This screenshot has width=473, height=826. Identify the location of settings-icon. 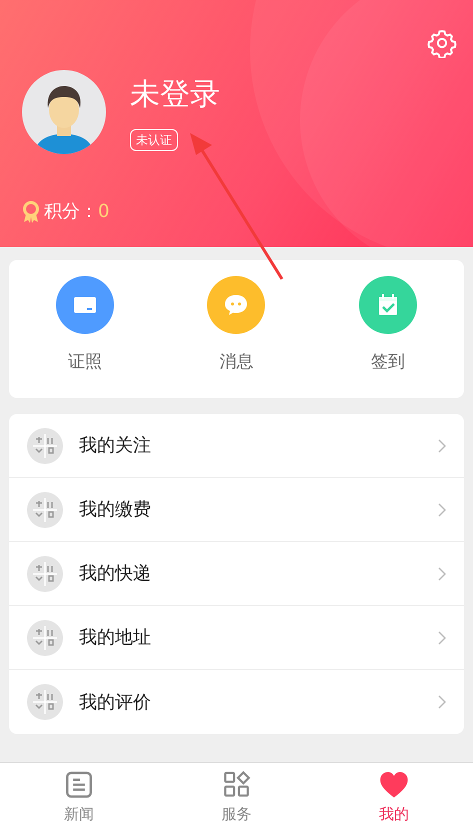
(442, 43).